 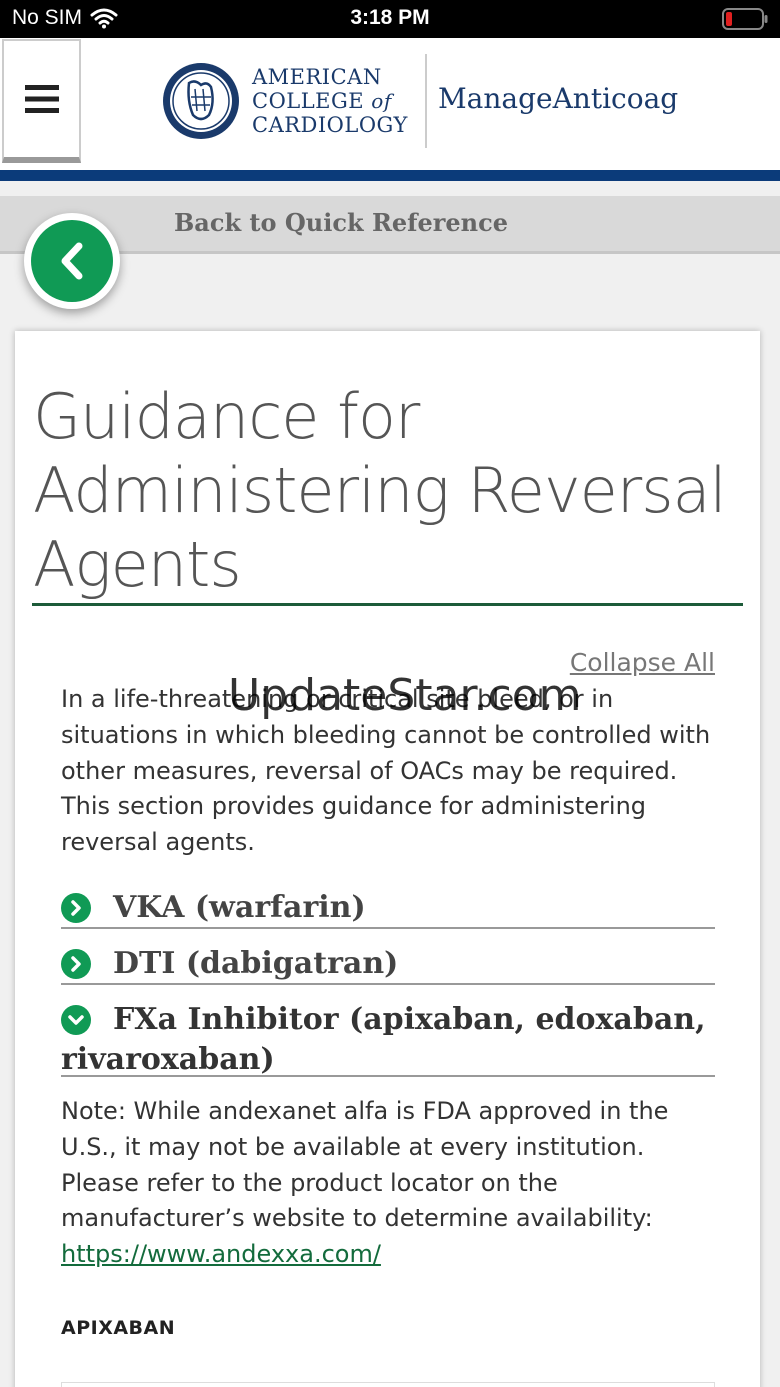 I want to click on org-line-2-b: of, so click(x=381, y=101).